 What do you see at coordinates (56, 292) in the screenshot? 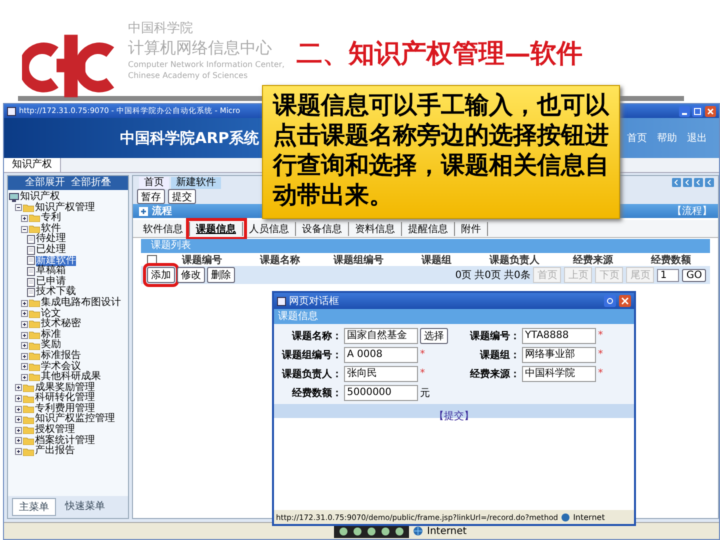
I see `tree-item: 技术下载` at bounding box center [56, 292].